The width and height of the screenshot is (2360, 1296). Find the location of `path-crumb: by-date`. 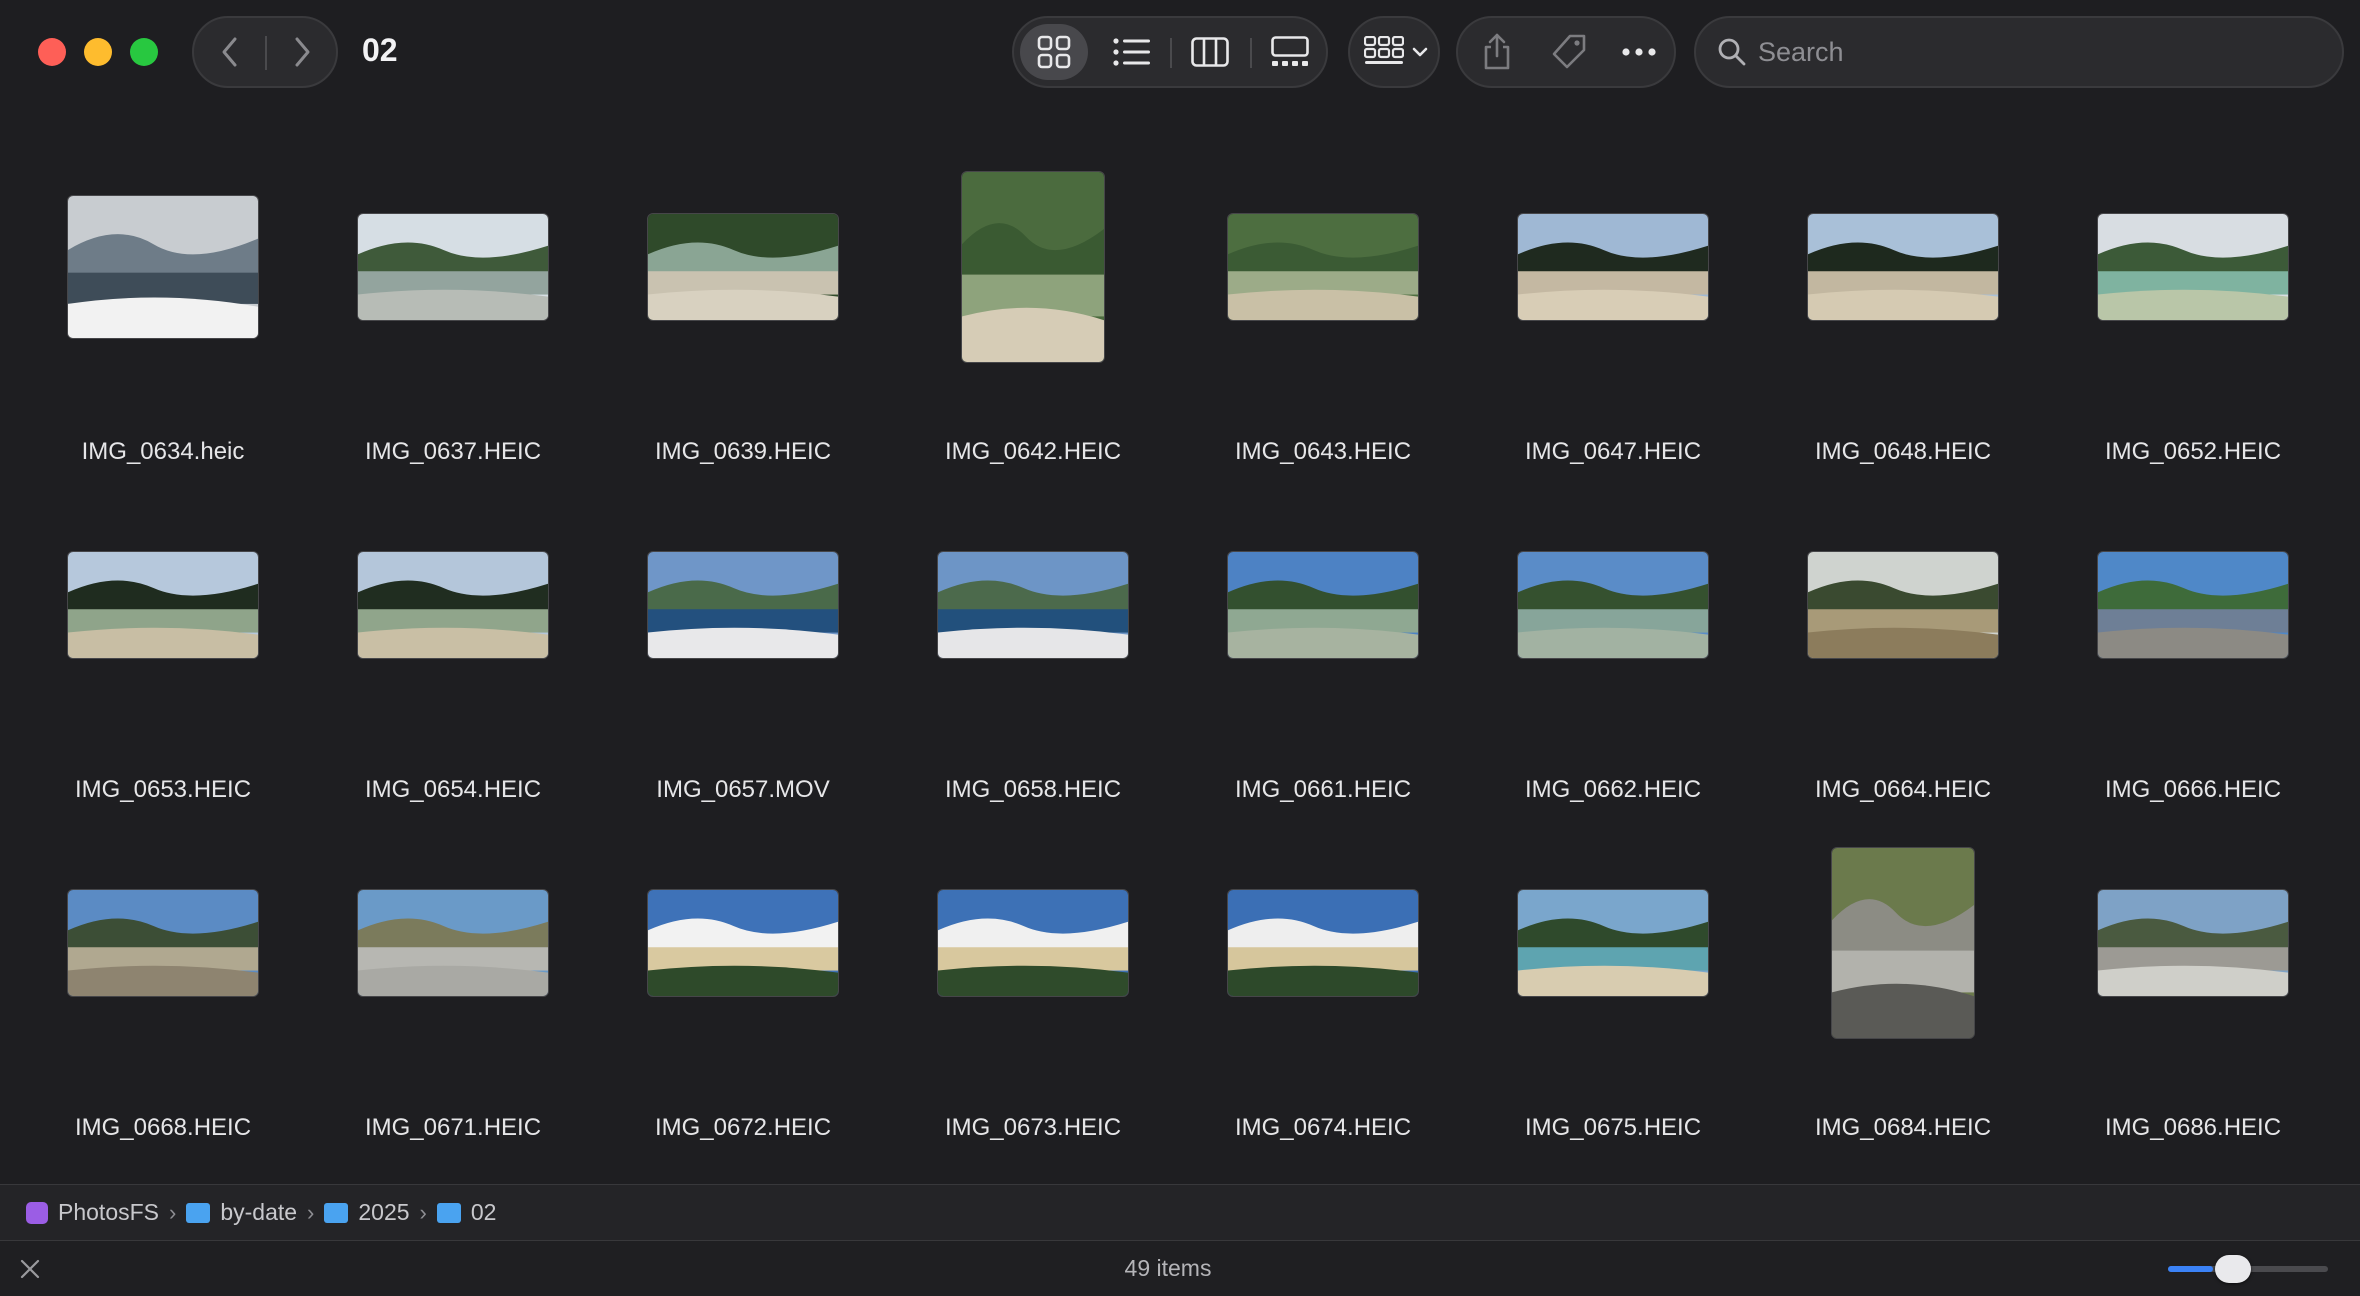

path-crumb: by-date is located at coordinates (241, 1212).